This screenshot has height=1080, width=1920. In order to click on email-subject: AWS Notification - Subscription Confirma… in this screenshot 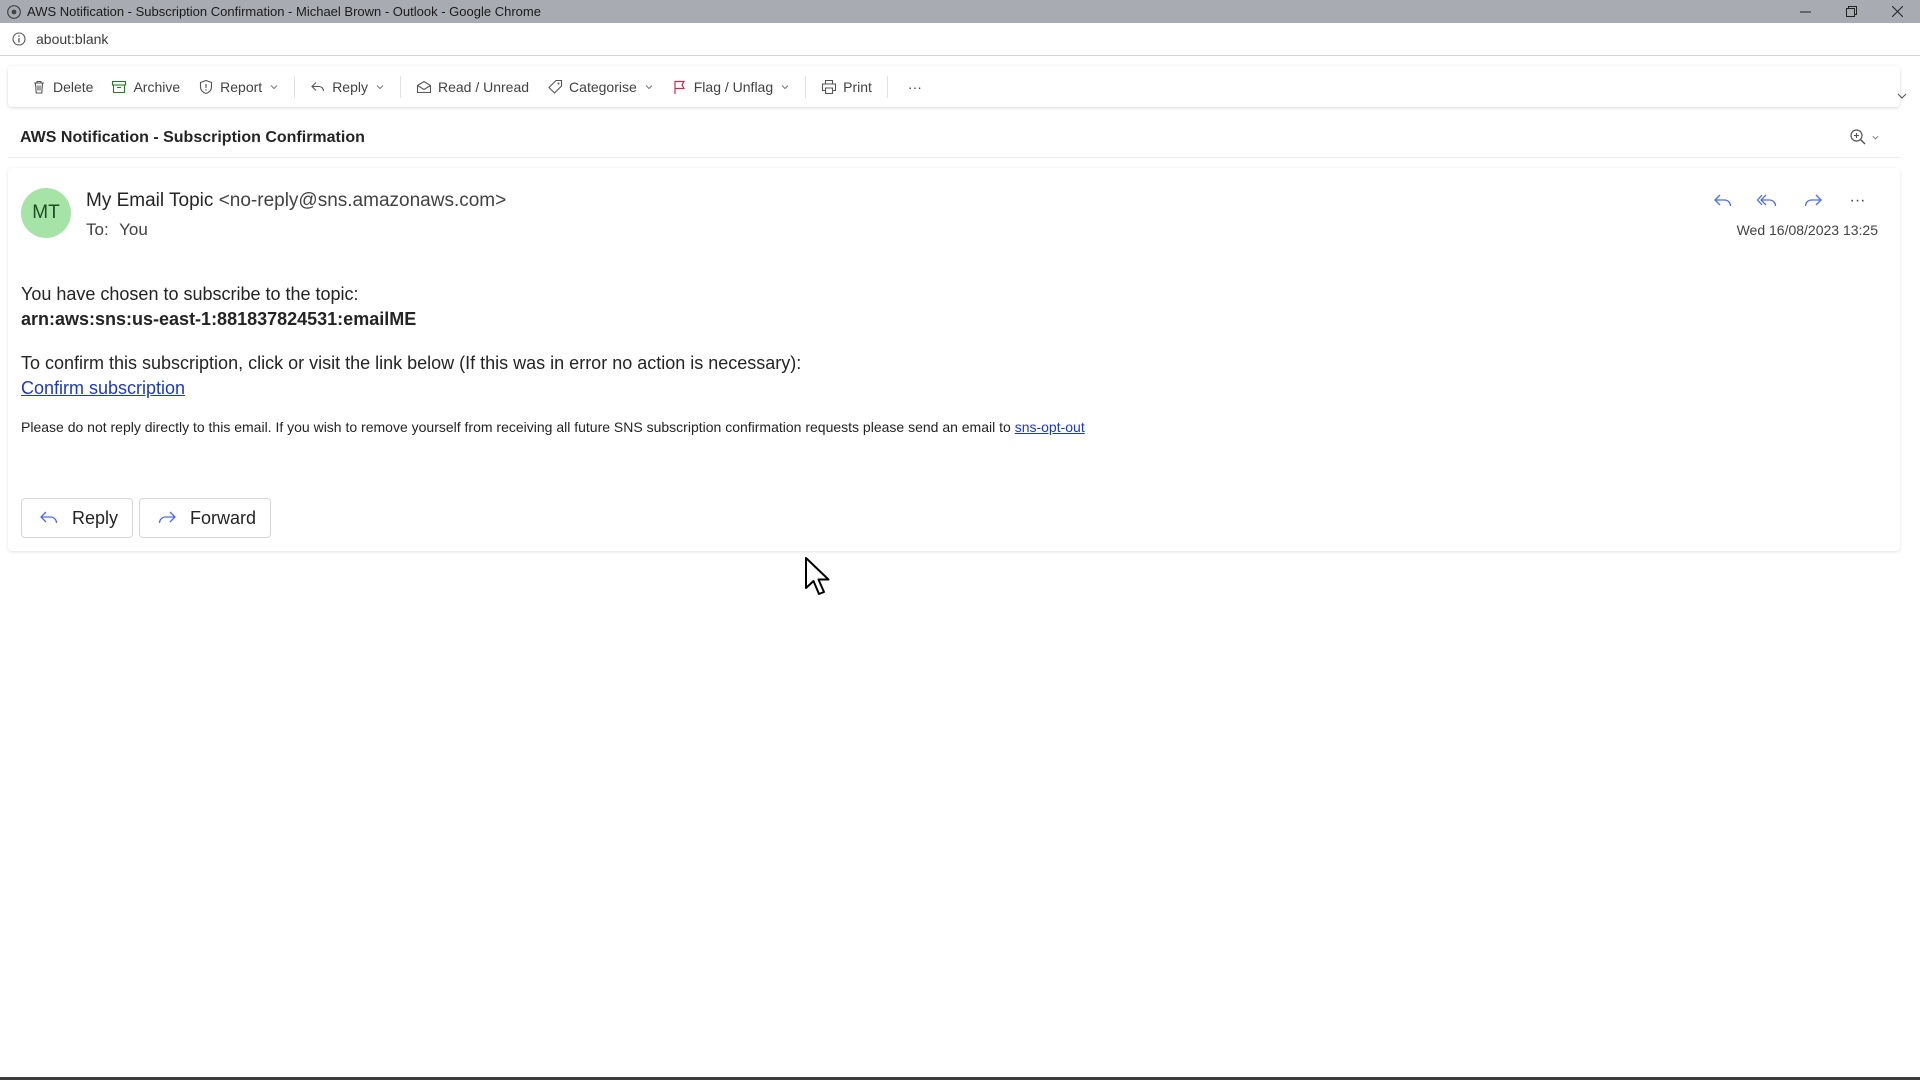, I will do `click(192, 137)`.